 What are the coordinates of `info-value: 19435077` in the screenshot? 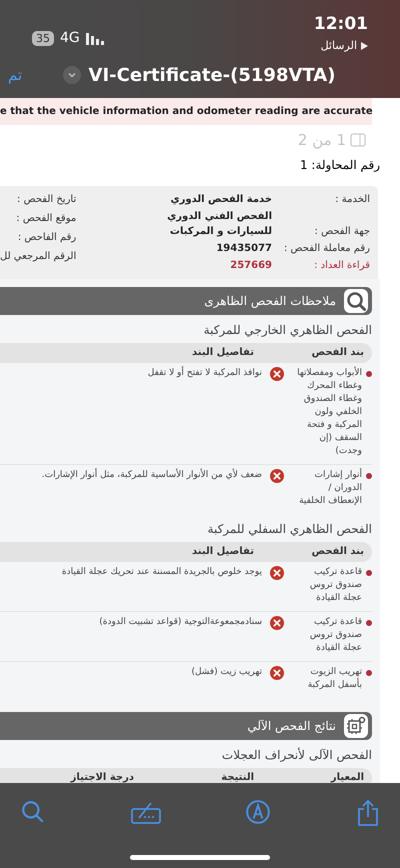 It's located at (243, 249).